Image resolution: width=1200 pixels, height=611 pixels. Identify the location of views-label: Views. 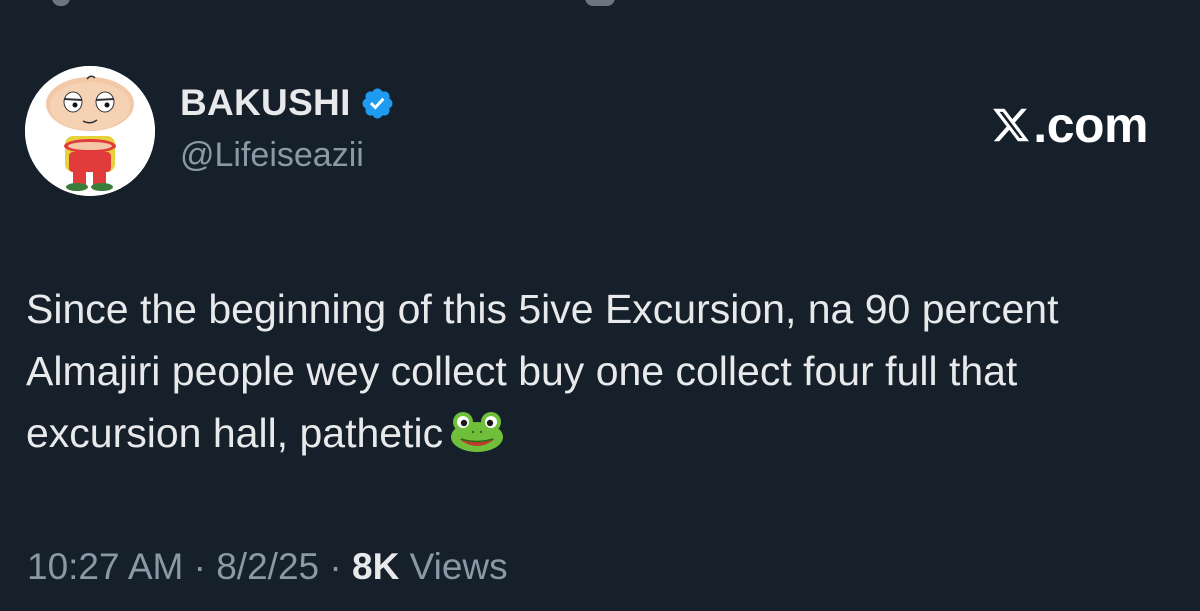
(458, 566).